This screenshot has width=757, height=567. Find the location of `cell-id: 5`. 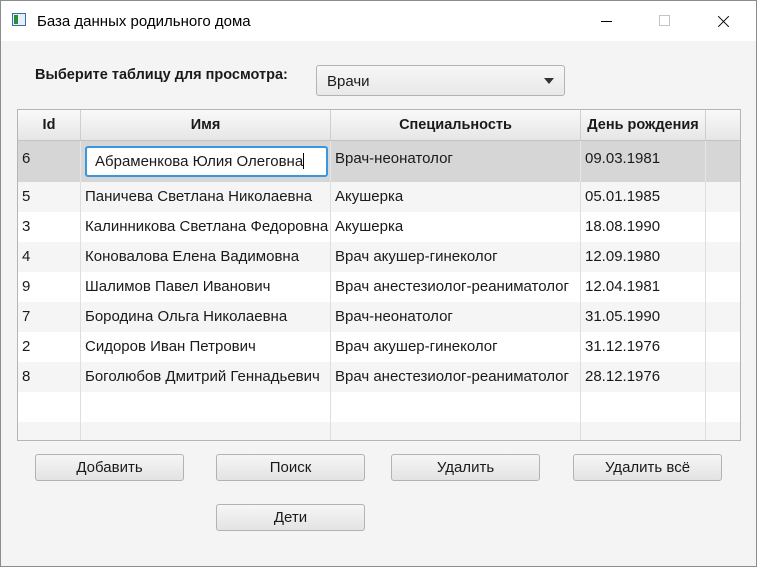

cell-id: 5 is located at coordinates (49, 197).